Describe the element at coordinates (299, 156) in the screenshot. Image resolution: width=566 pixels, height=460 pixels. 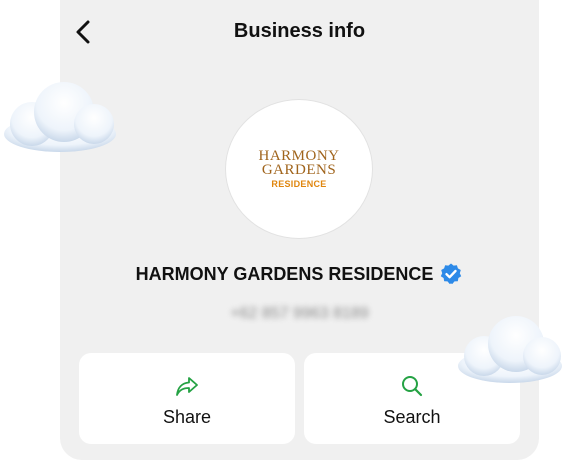
I see `logo-line-1: HARMONY` at that location.